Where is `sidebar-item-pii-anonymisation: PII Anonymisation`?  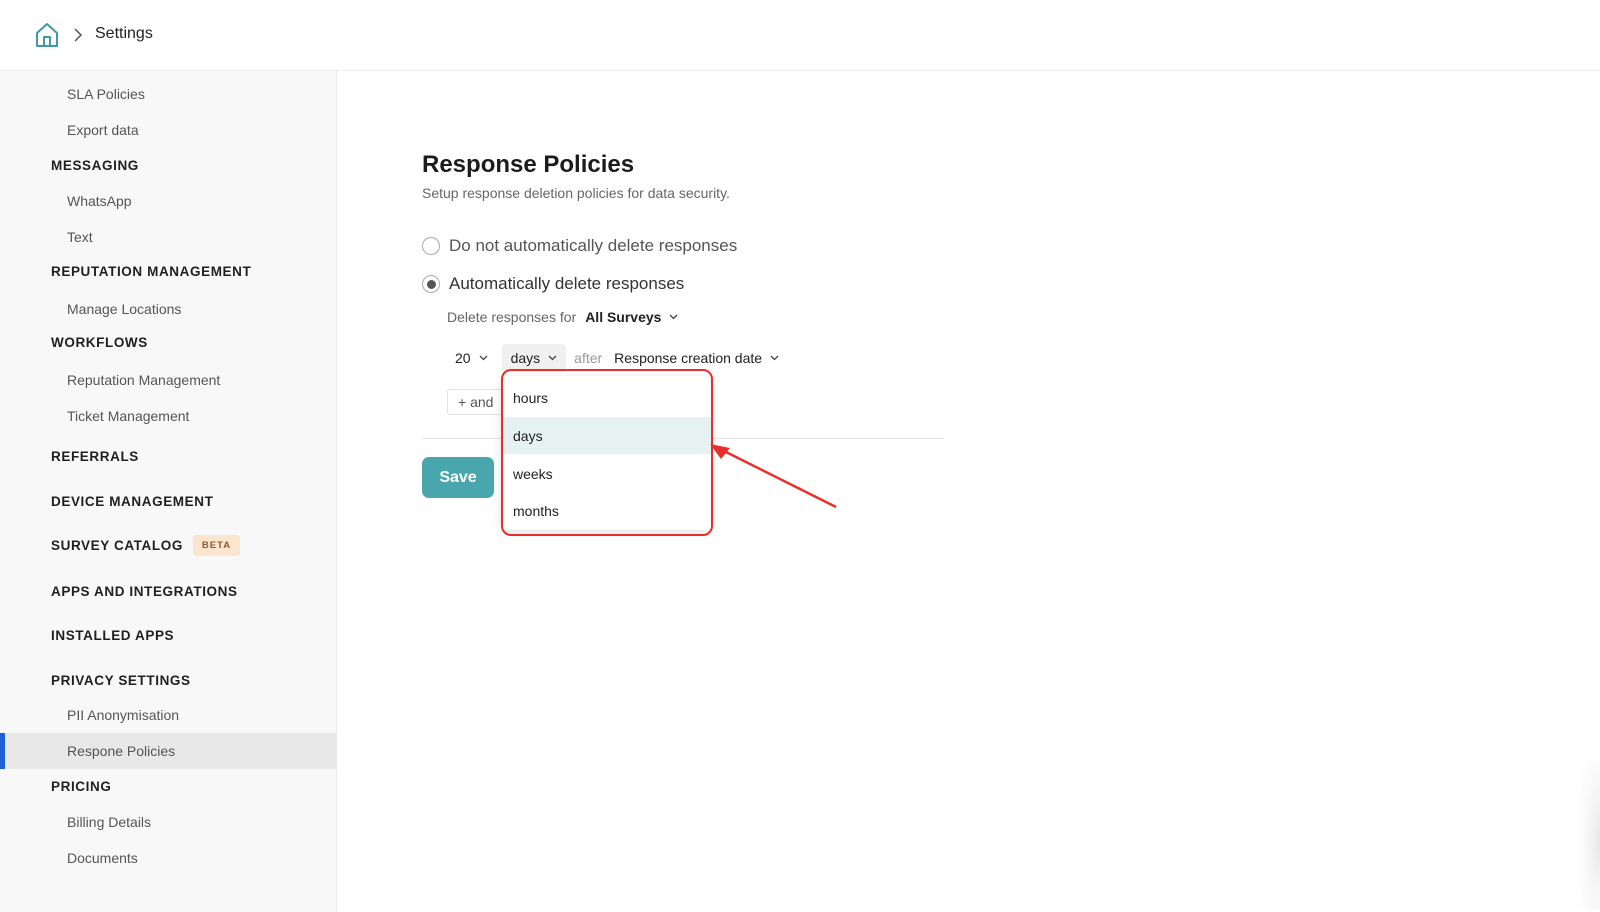
sidebar-item-pii-anonymisation: PII Anonymisation is located at coordinates (168, 715).